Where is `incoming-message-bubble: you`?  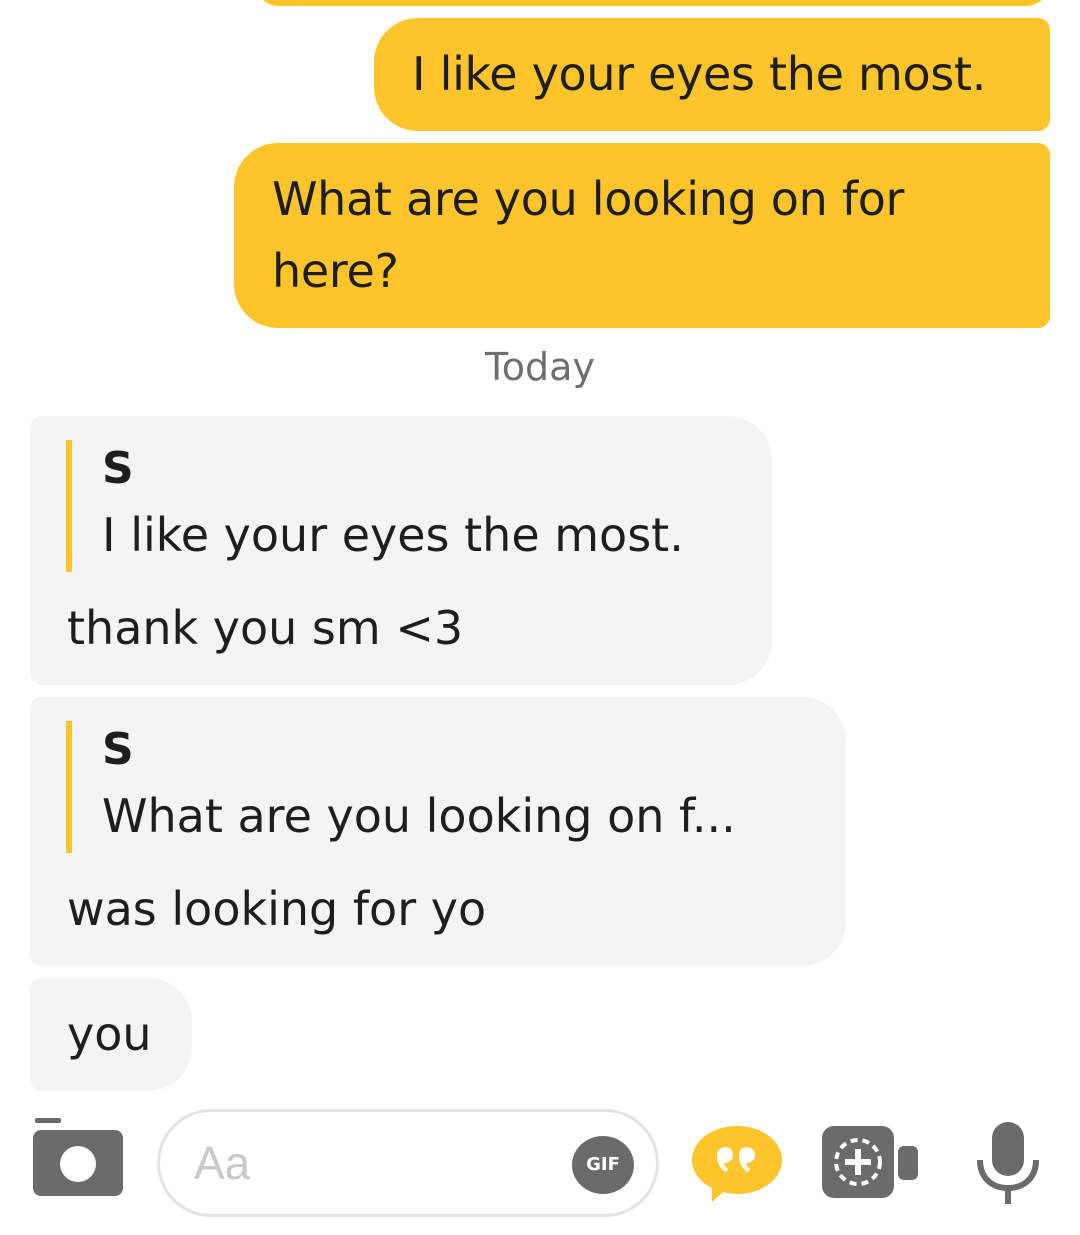 incoming-message-bubble: you is located at coordinates (111, 1034).